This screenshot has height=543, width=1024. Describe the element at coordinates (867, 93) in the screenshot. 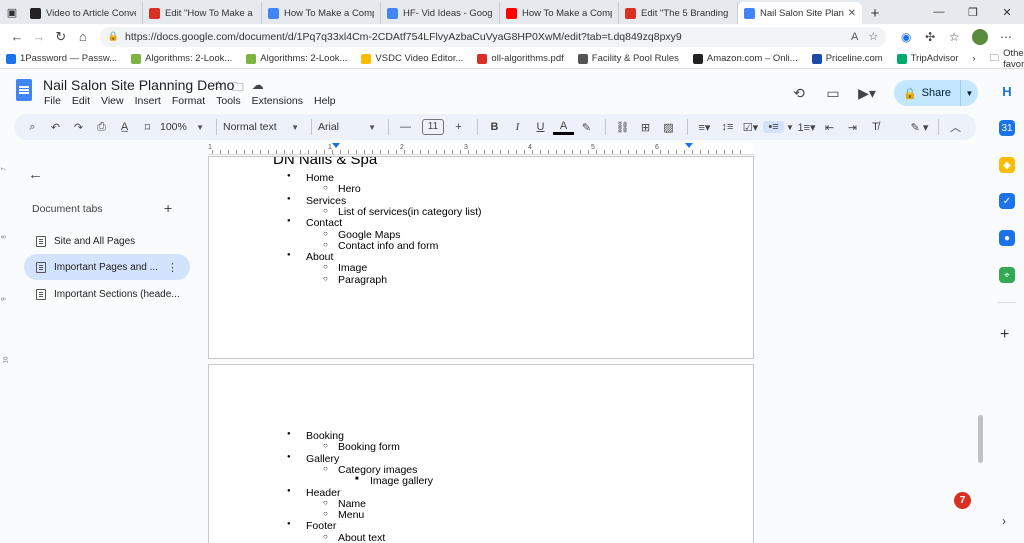

I see `meet-icon: ▶▾` at that location.